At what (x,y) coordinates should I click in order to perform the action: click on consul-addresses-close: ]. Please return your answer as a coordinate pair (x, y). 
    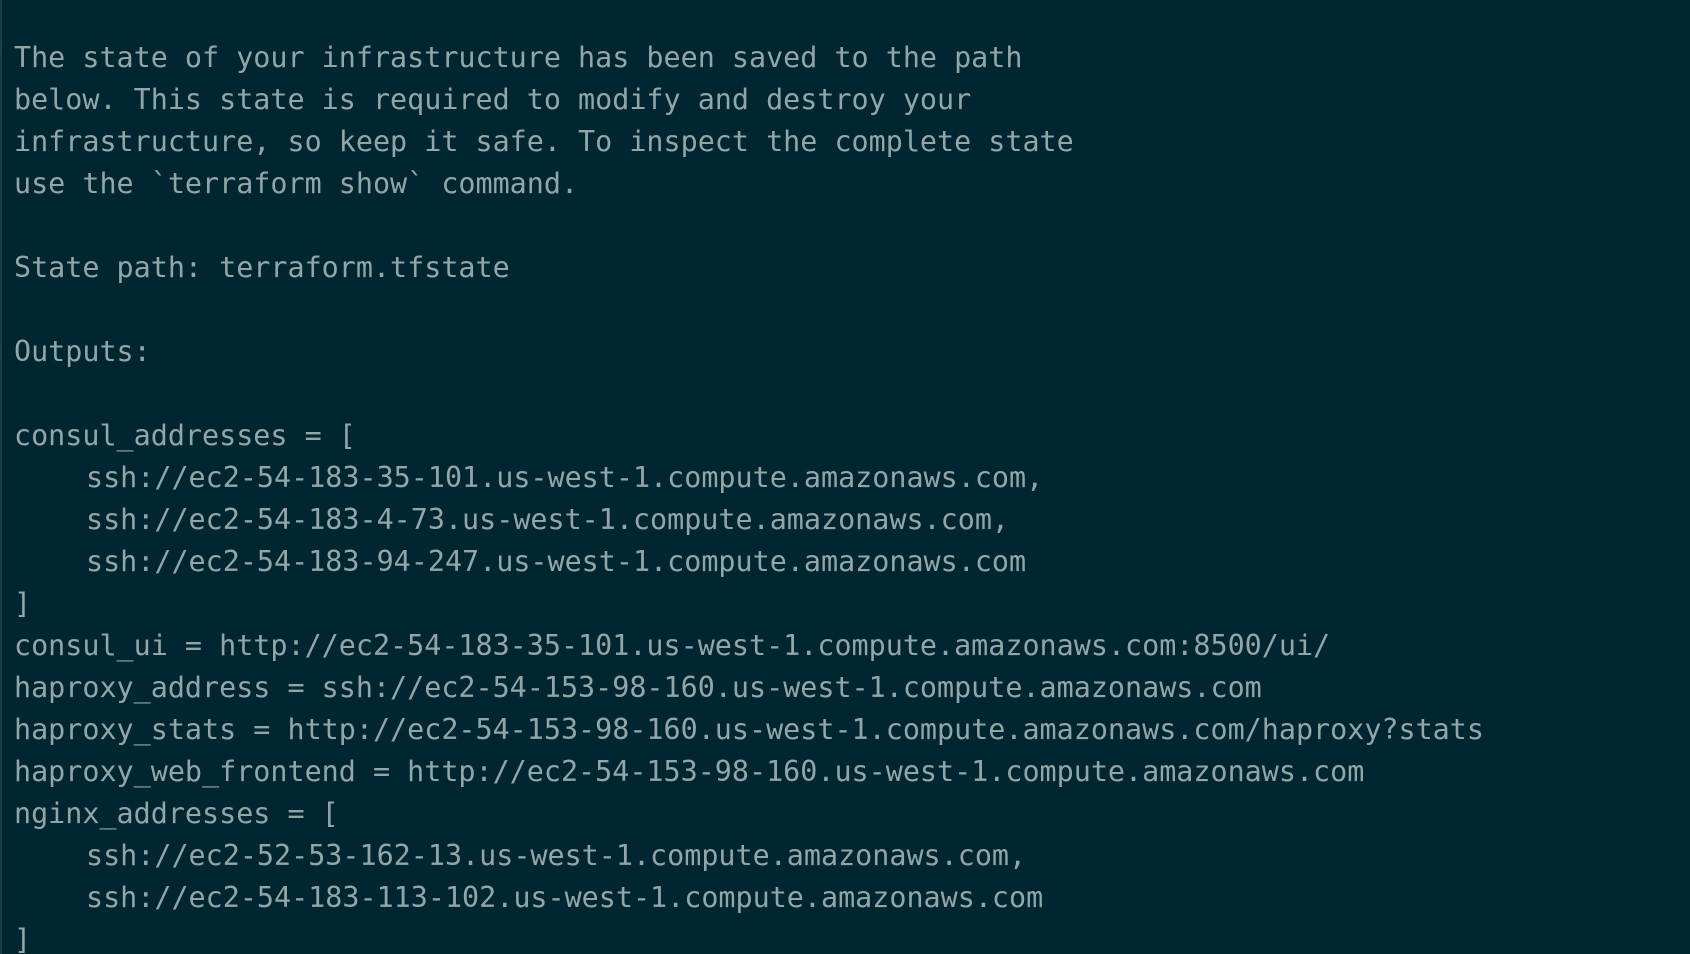
    Looking at the image, I should click on (23, 603).